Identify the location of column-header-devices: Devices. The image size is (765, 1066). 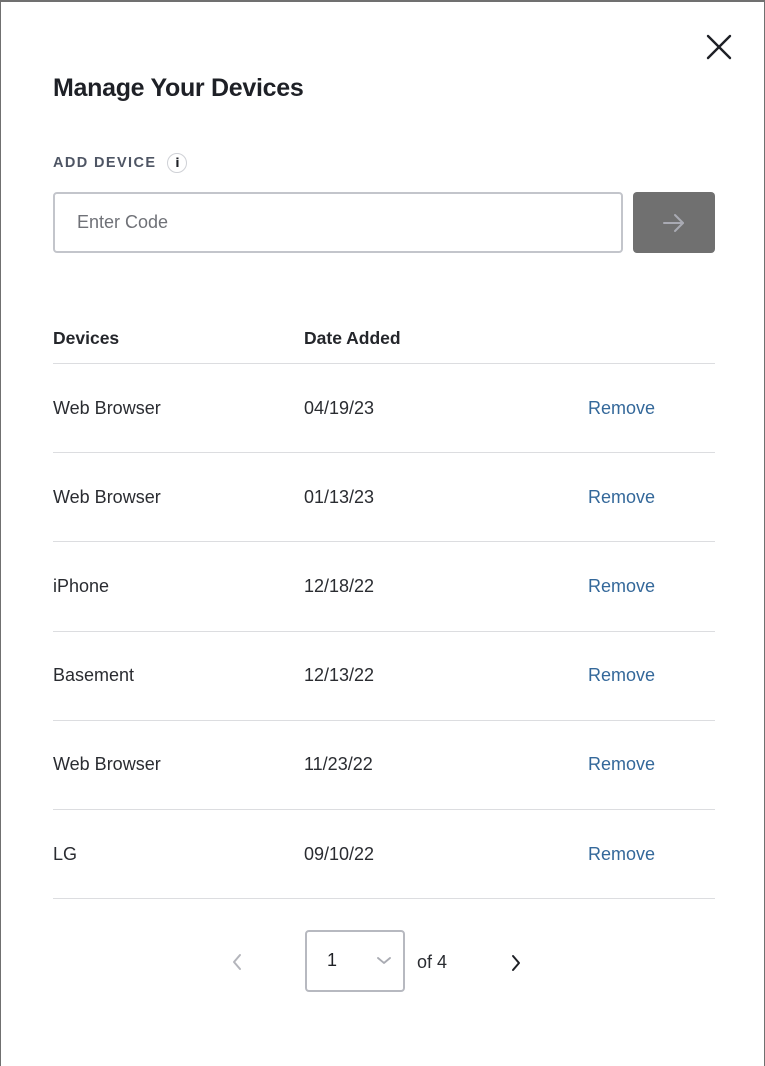
(86, 338).